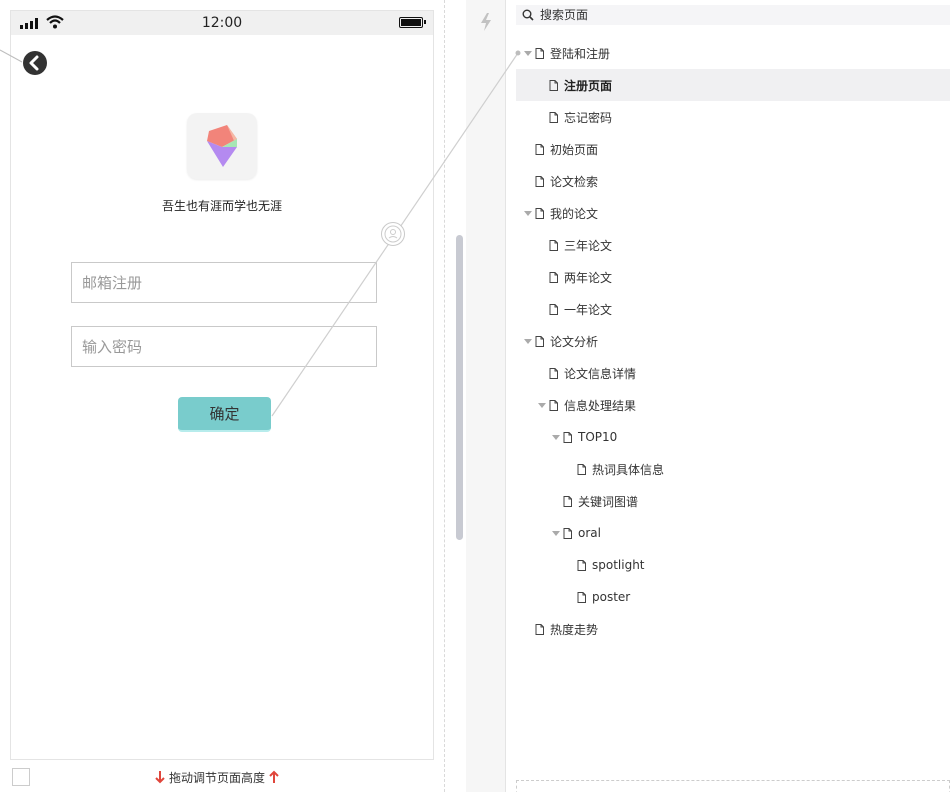 Image resolution: width=950 pixels, height=792 pixels. What do you see at coordinates (733, 309) in the screenshot?
I see `tree-item: 一年论文` at bounding box center [733, 309].